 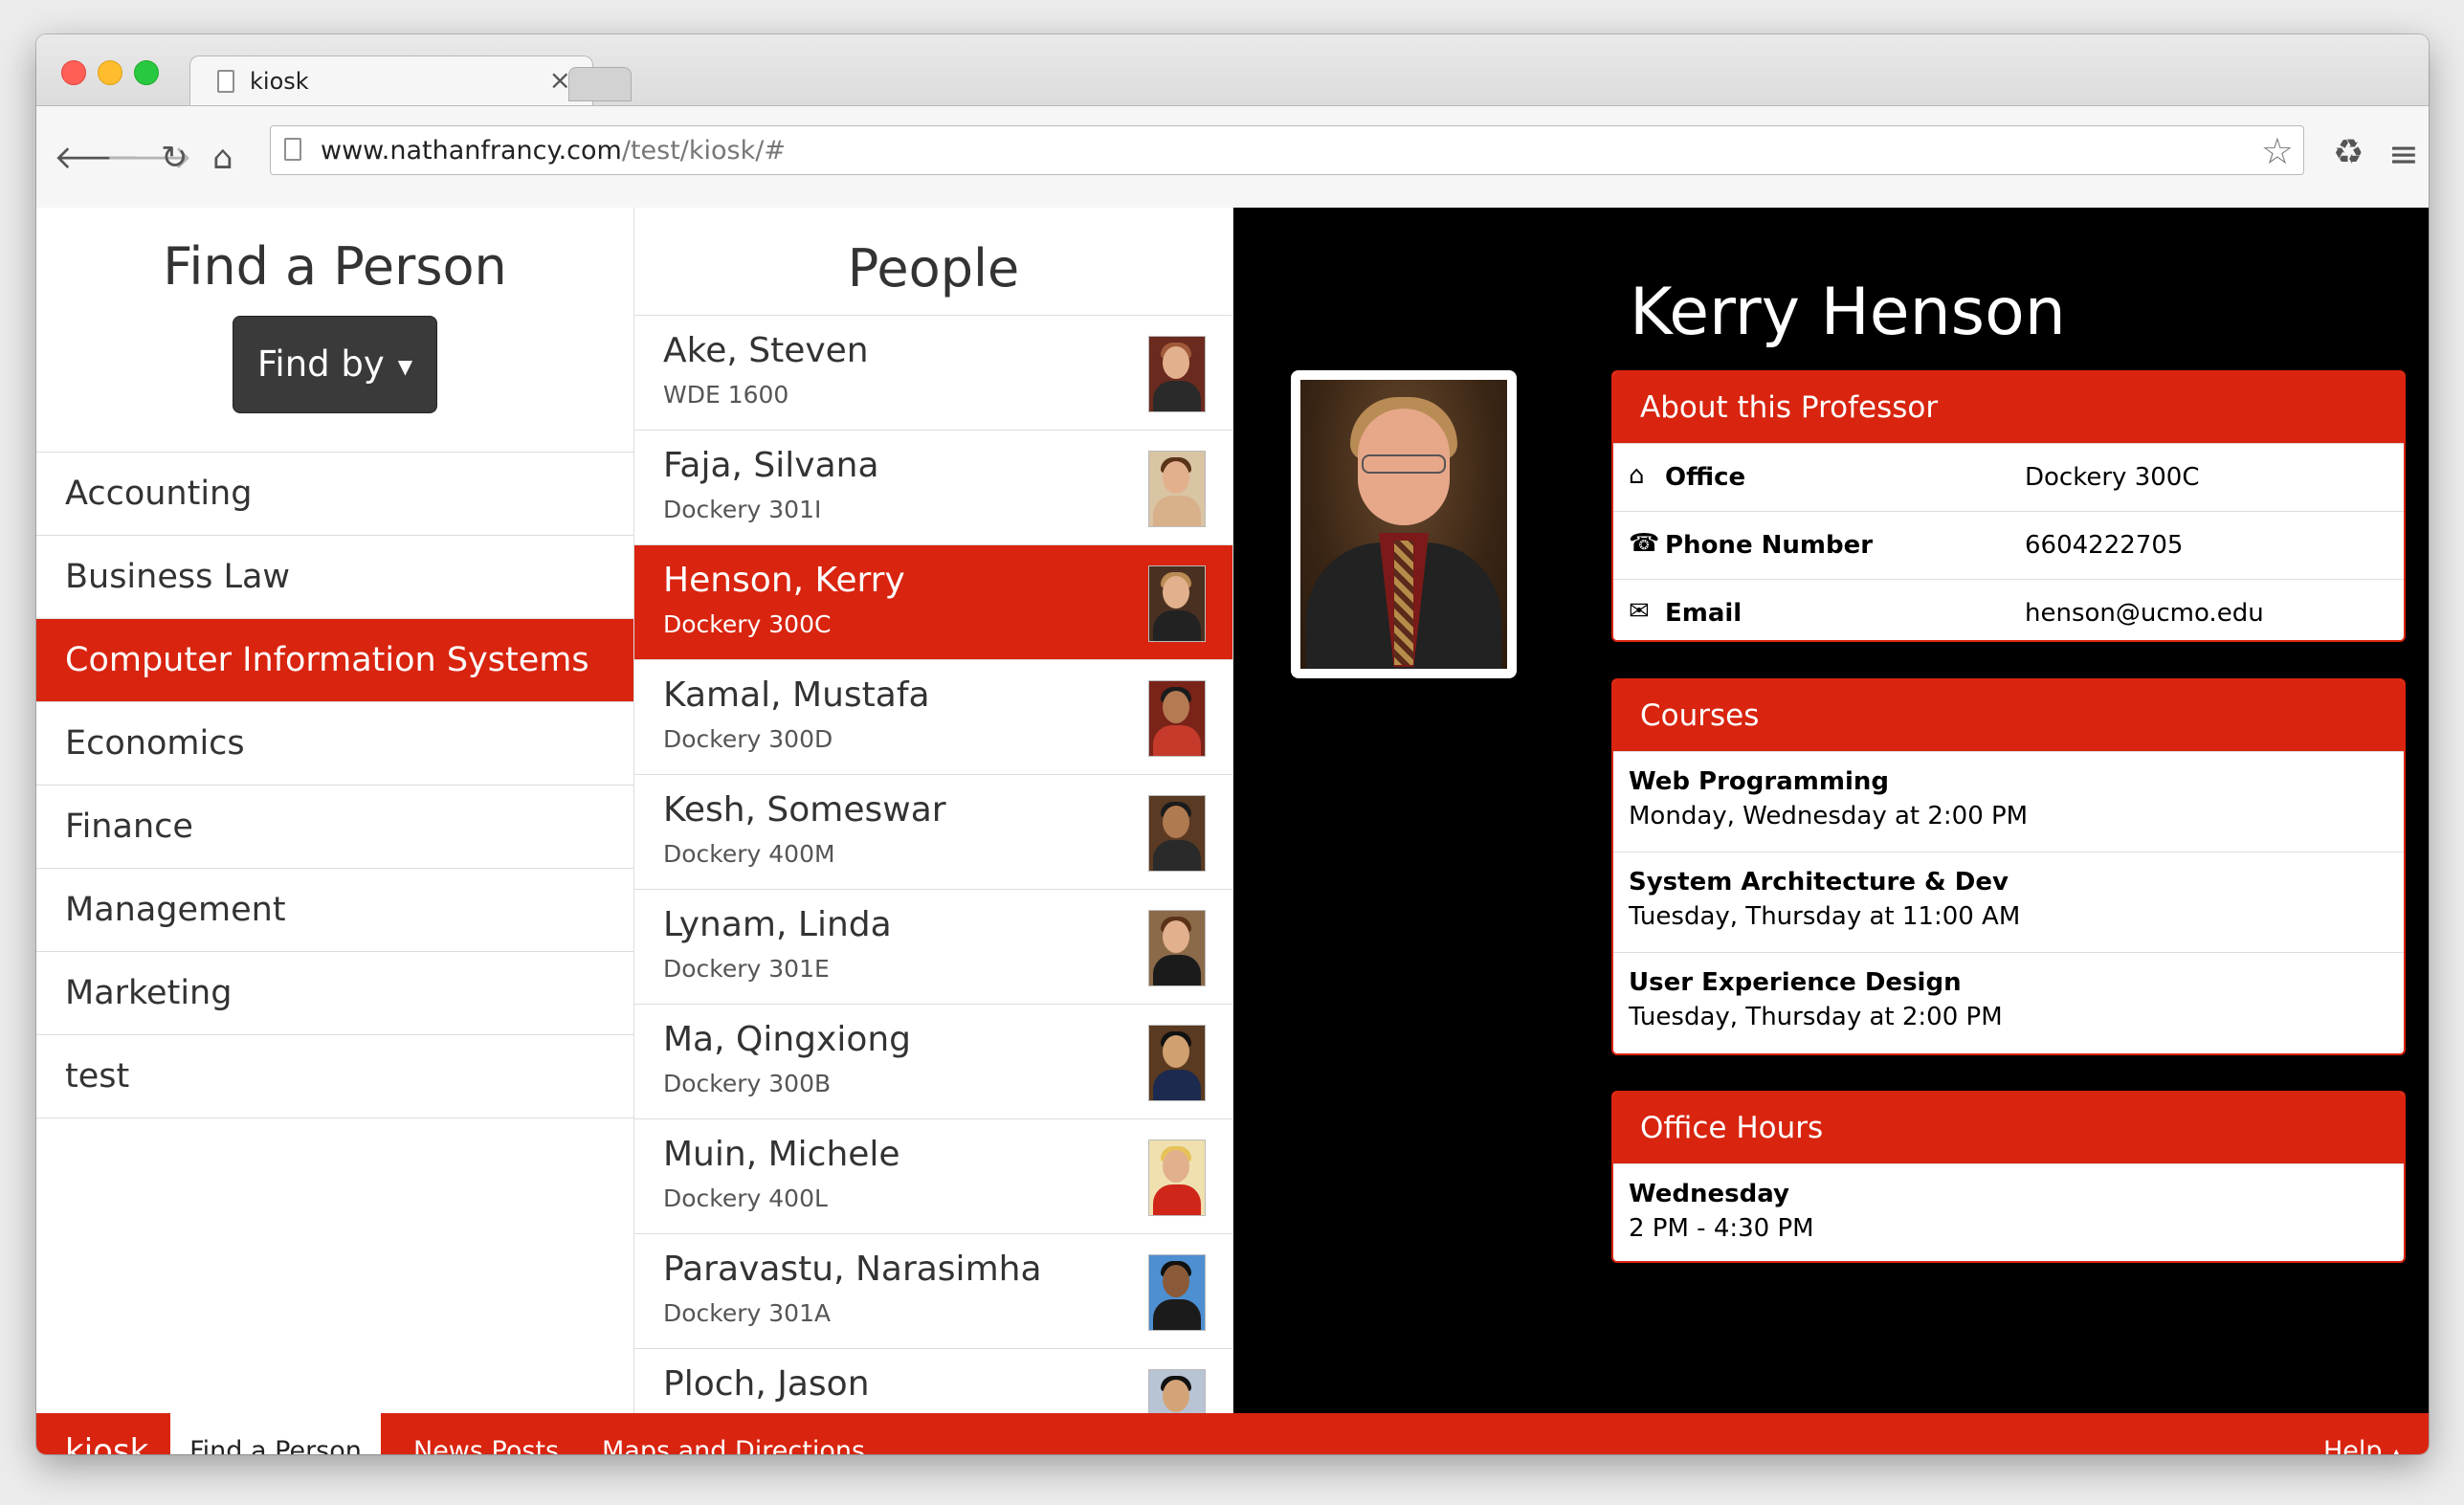 What do you see at coordinates (1705, 477) in the screenshot?
I see `office-label: Office` at bounding box center [1705, 477].